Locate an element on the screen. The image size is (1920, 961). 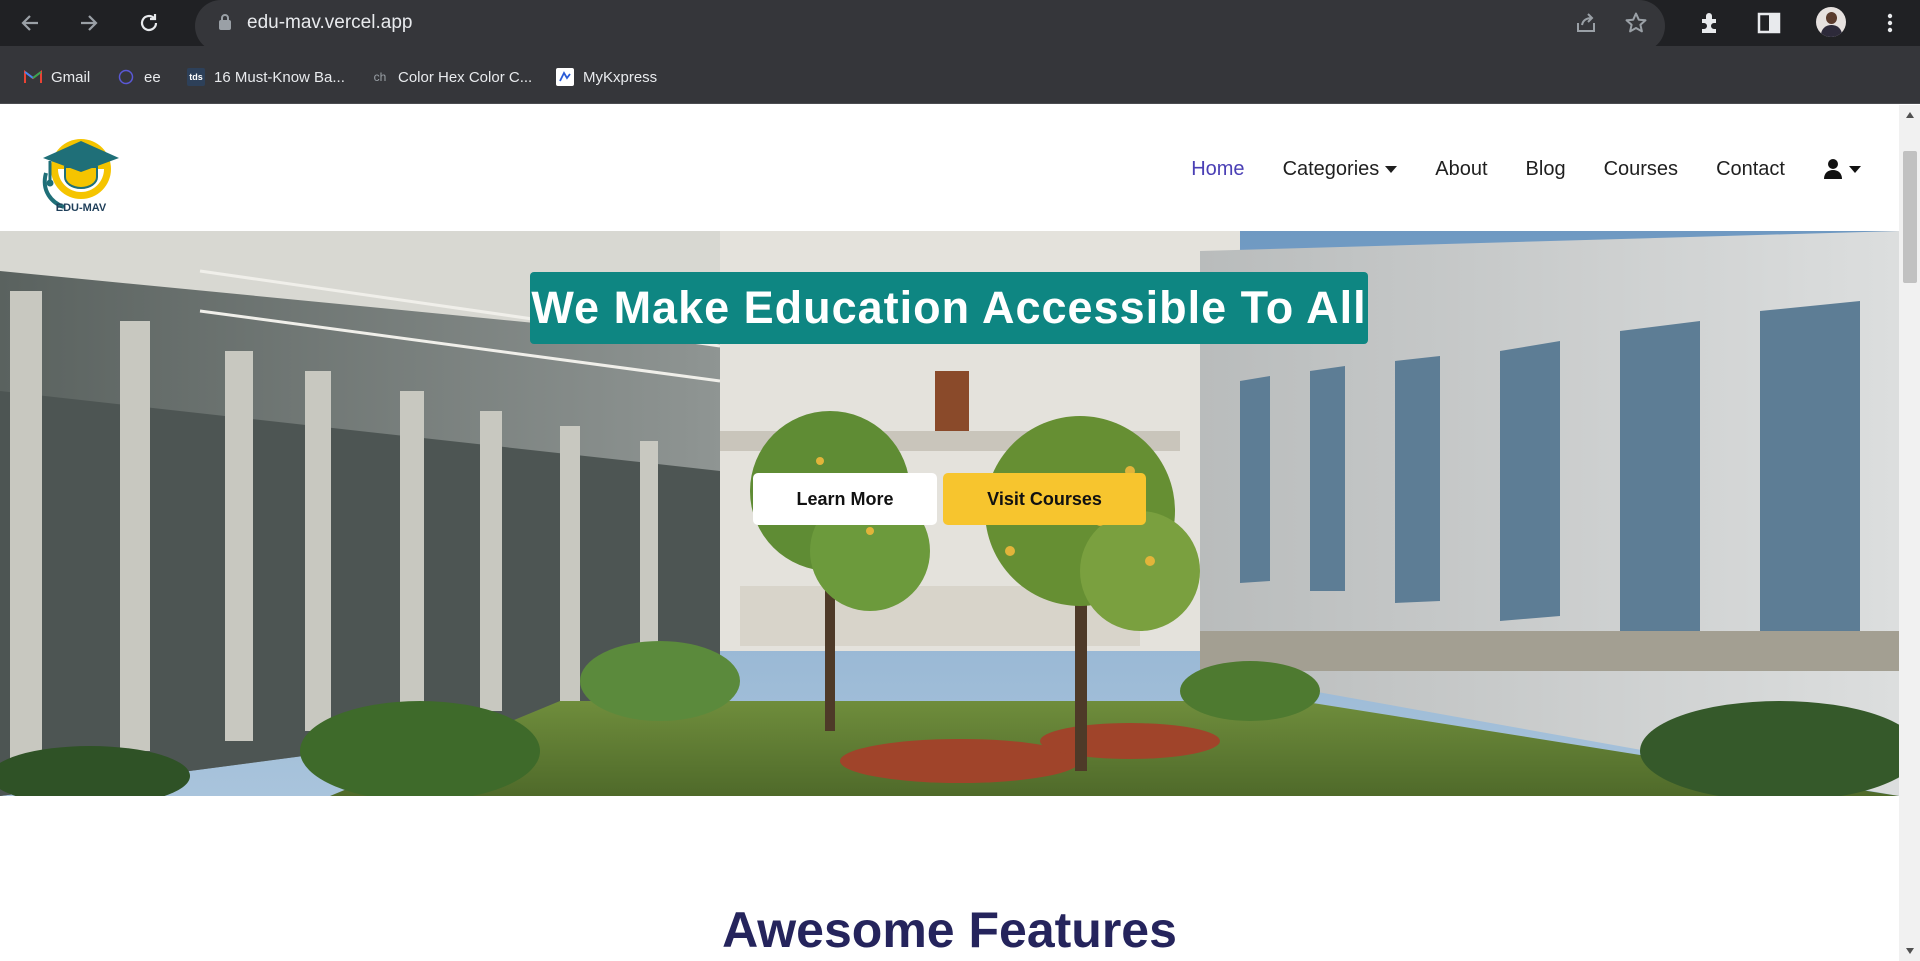
hero-headline: We Make Education Accessible To All is located at coordinates (949, 308).